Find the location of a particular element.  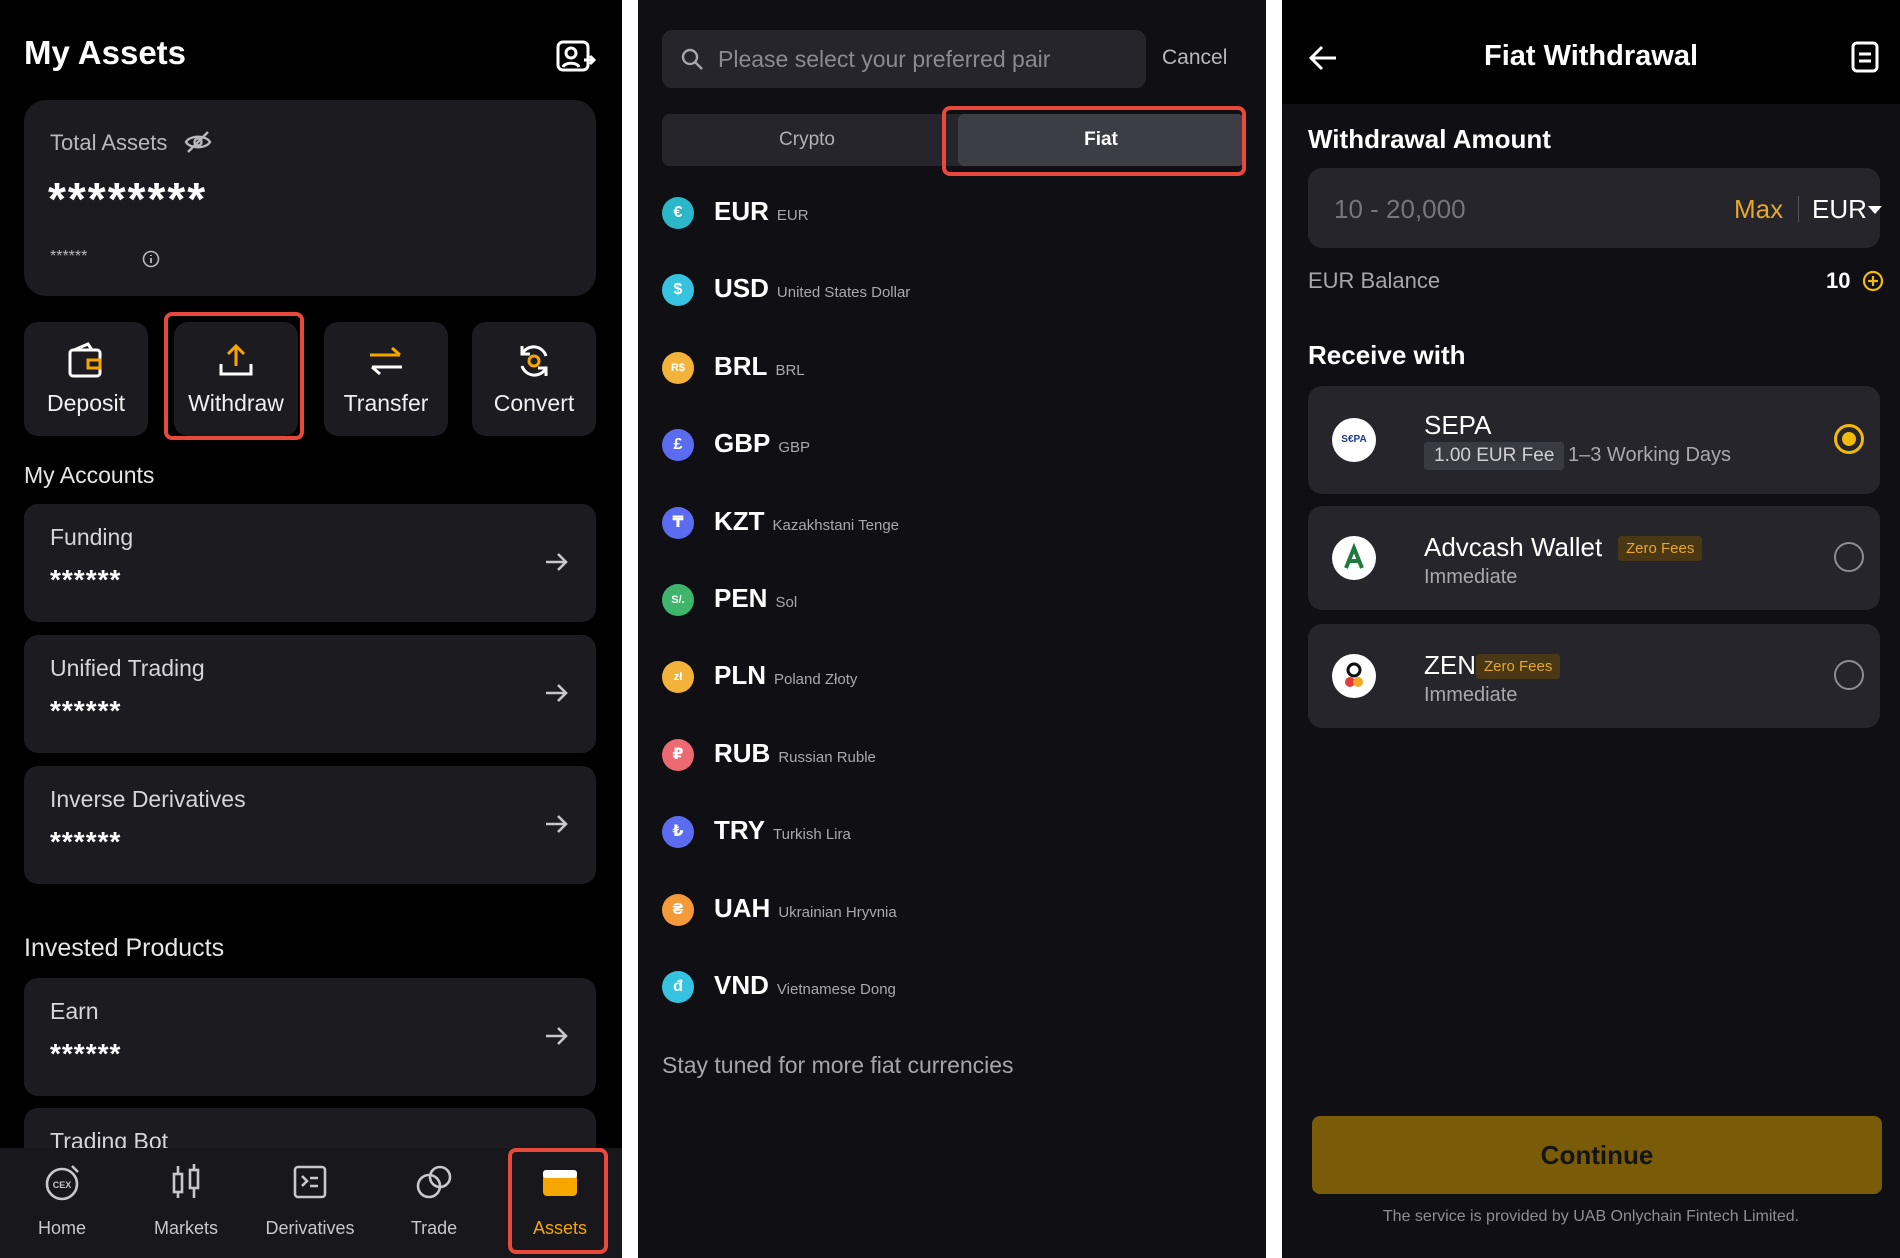

convert-button: Convert is located at coordinates (534, 379).